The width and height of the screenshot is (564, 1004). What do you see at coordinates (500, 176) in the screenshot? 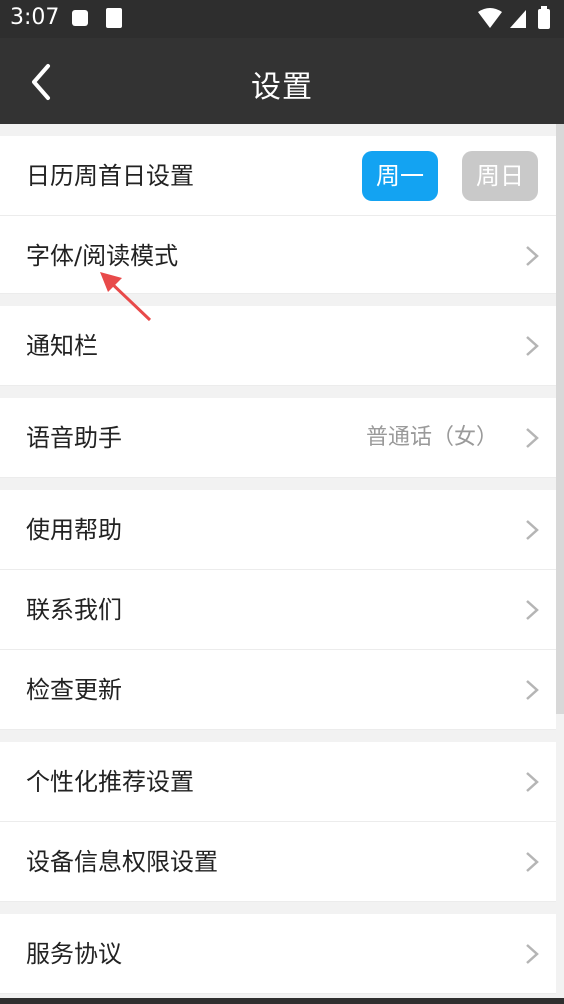
I see `sunday-button: 周日` at bounding box center [500, 176].